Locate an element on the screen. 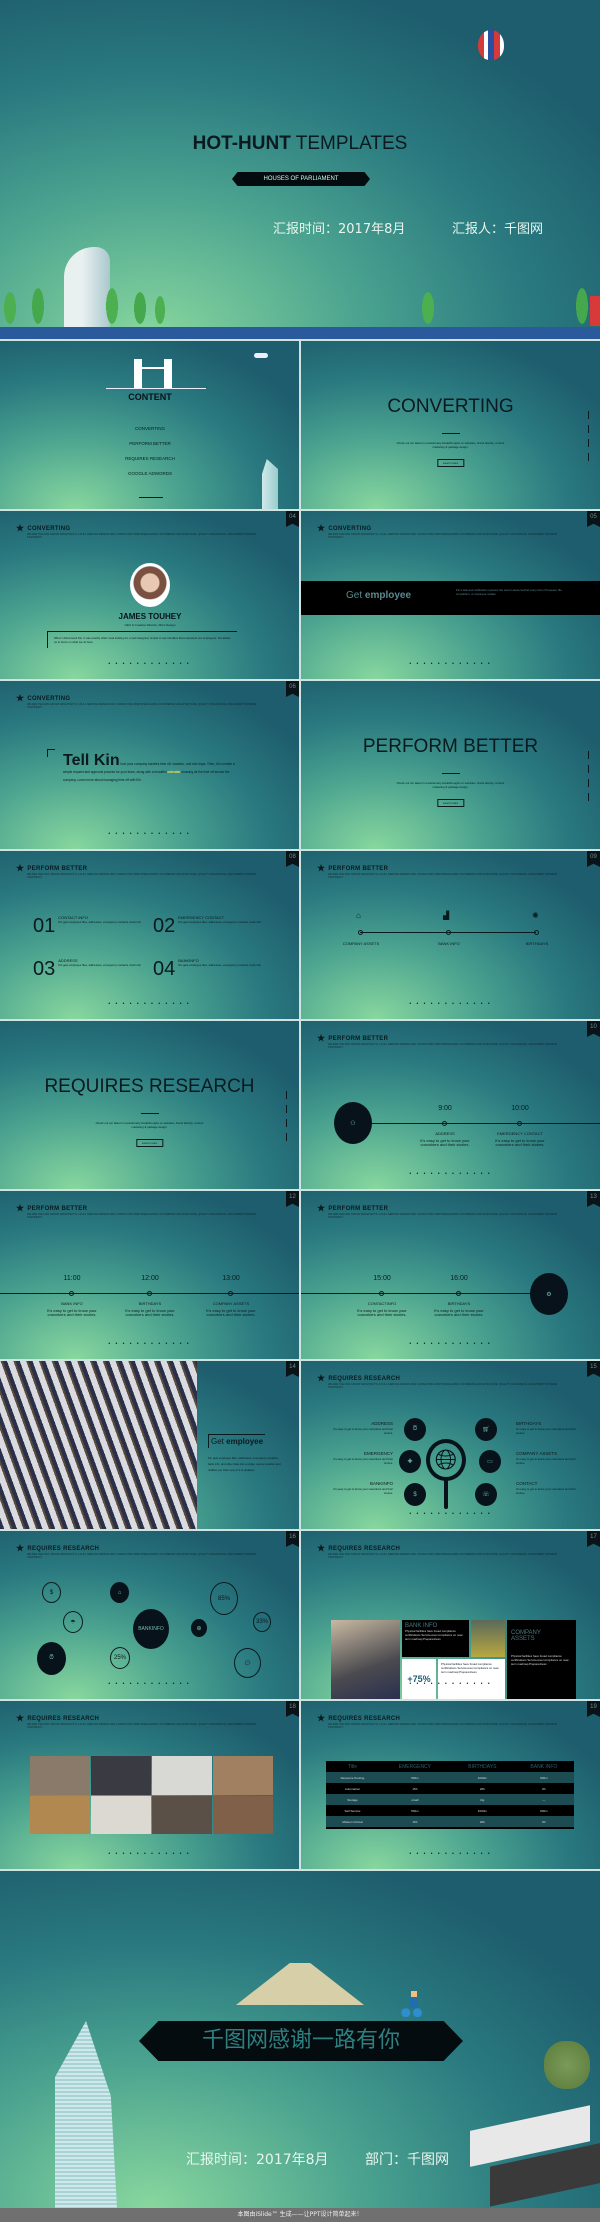 The height and width of the screenshot is (2222, 600). percent-bubble: 85% is located at coordinates (224, 1598).